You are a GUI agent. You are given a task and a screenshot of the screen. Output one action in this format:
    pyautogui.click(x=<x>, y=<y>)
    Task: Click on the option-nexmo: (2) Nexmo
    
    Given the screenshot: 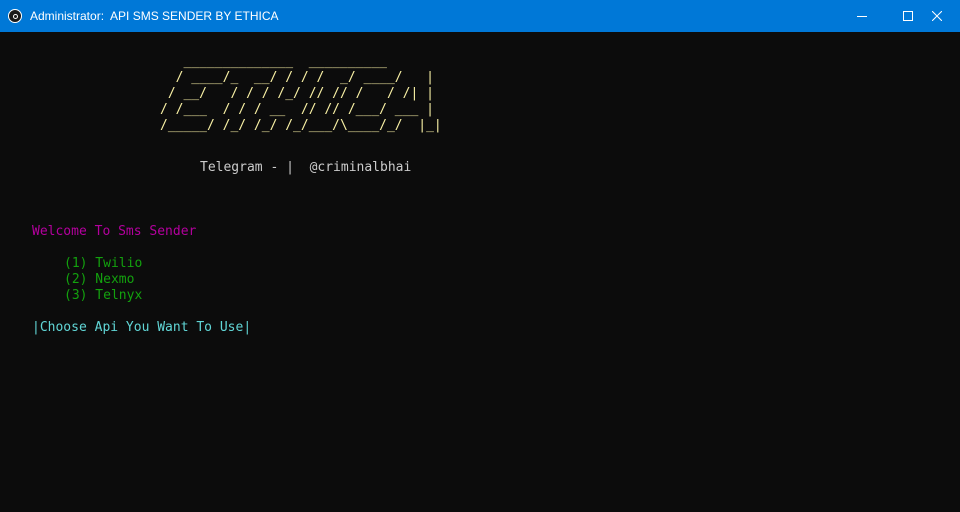 What is the action you would take?
    pyautogui.click(x=99, y=279)
    